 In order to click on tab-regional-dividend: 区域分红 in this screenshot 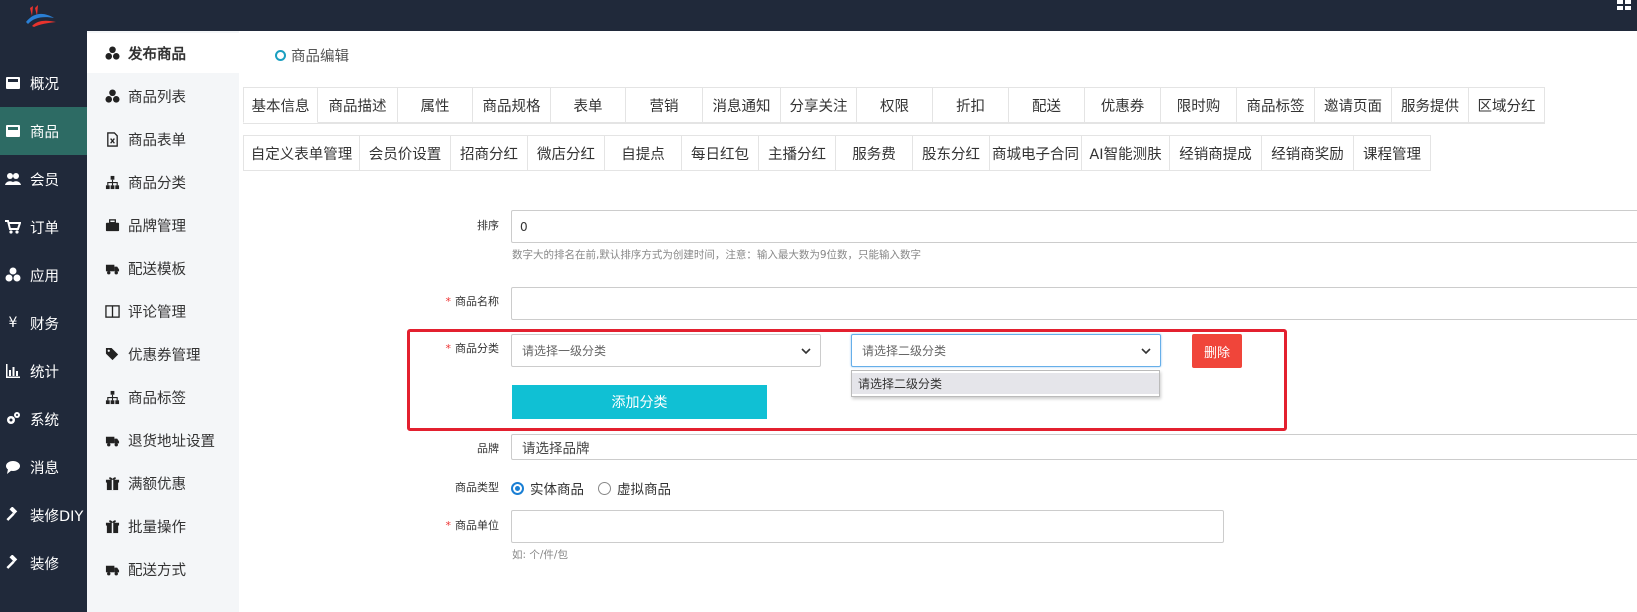, I will do `click(1507, 105)`.